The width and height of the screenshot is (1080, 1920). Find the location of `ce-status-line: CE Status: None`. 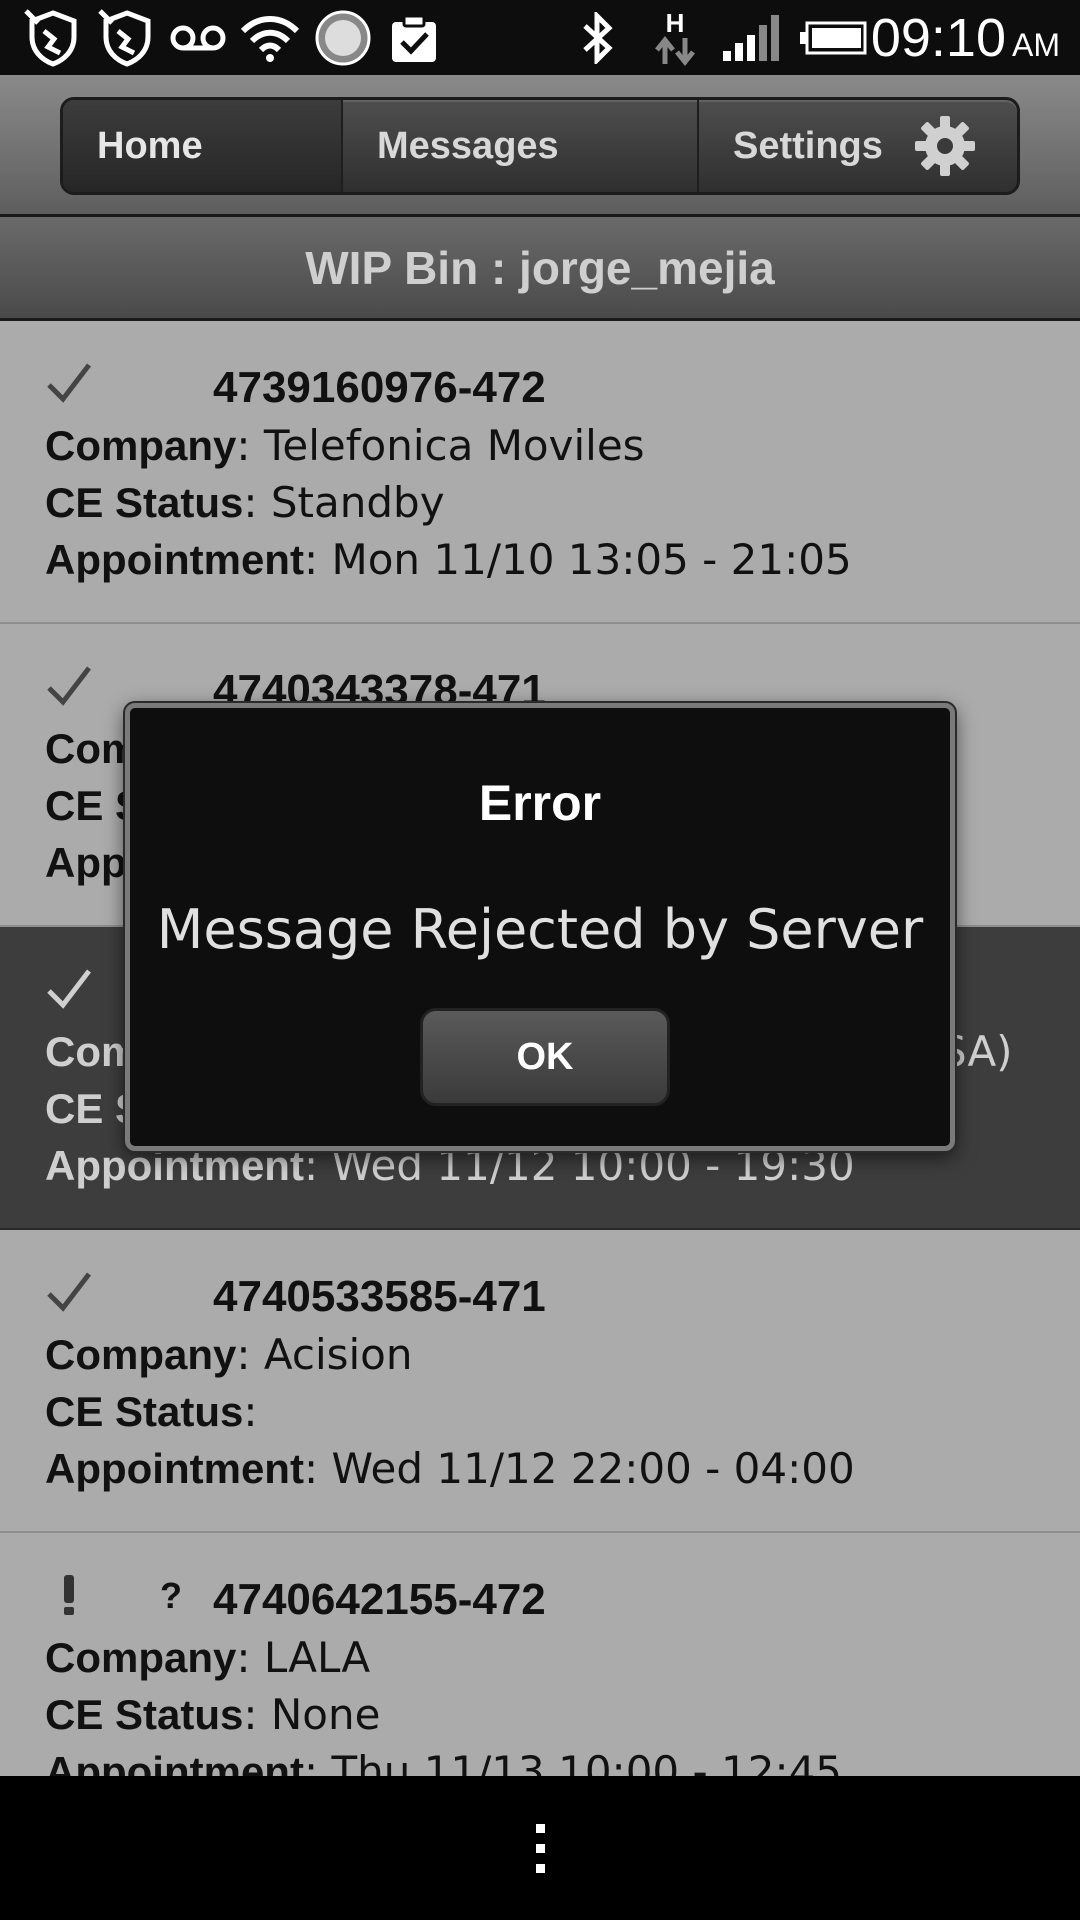

ce-status-line: CE Status: None is located at coordinates (213, 1714).